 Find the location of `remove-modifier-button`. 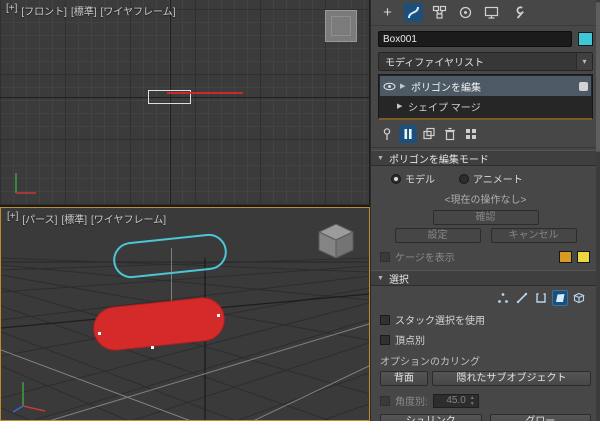

remove-modifier-button is located at coordinates (450, 134).